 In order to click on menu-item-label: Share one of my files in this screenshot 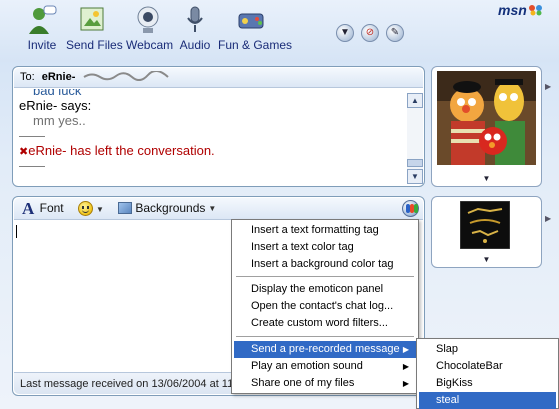, I will do `click(303, 383)`.